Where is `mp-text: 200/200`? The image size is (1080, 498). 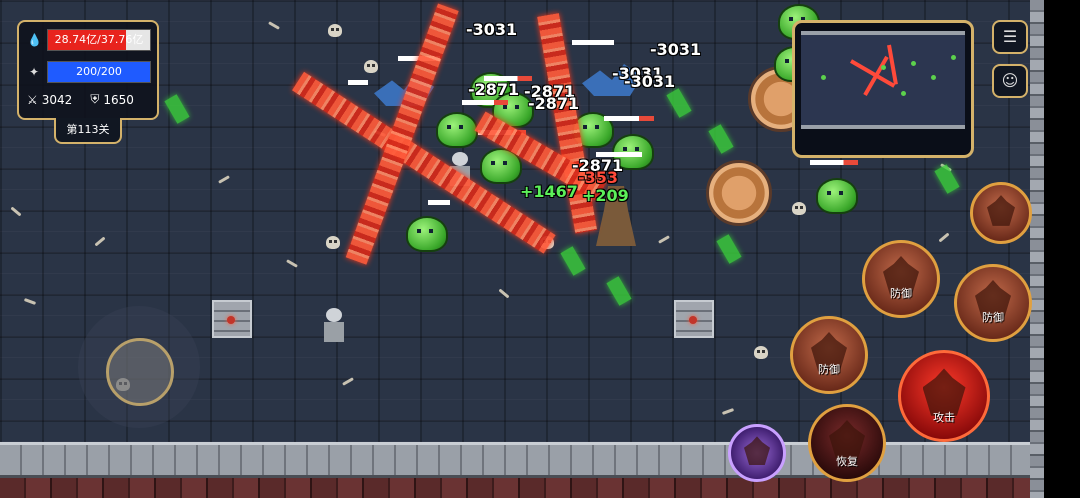 mp-text: 200/200 is located at coordinates (99, 71).